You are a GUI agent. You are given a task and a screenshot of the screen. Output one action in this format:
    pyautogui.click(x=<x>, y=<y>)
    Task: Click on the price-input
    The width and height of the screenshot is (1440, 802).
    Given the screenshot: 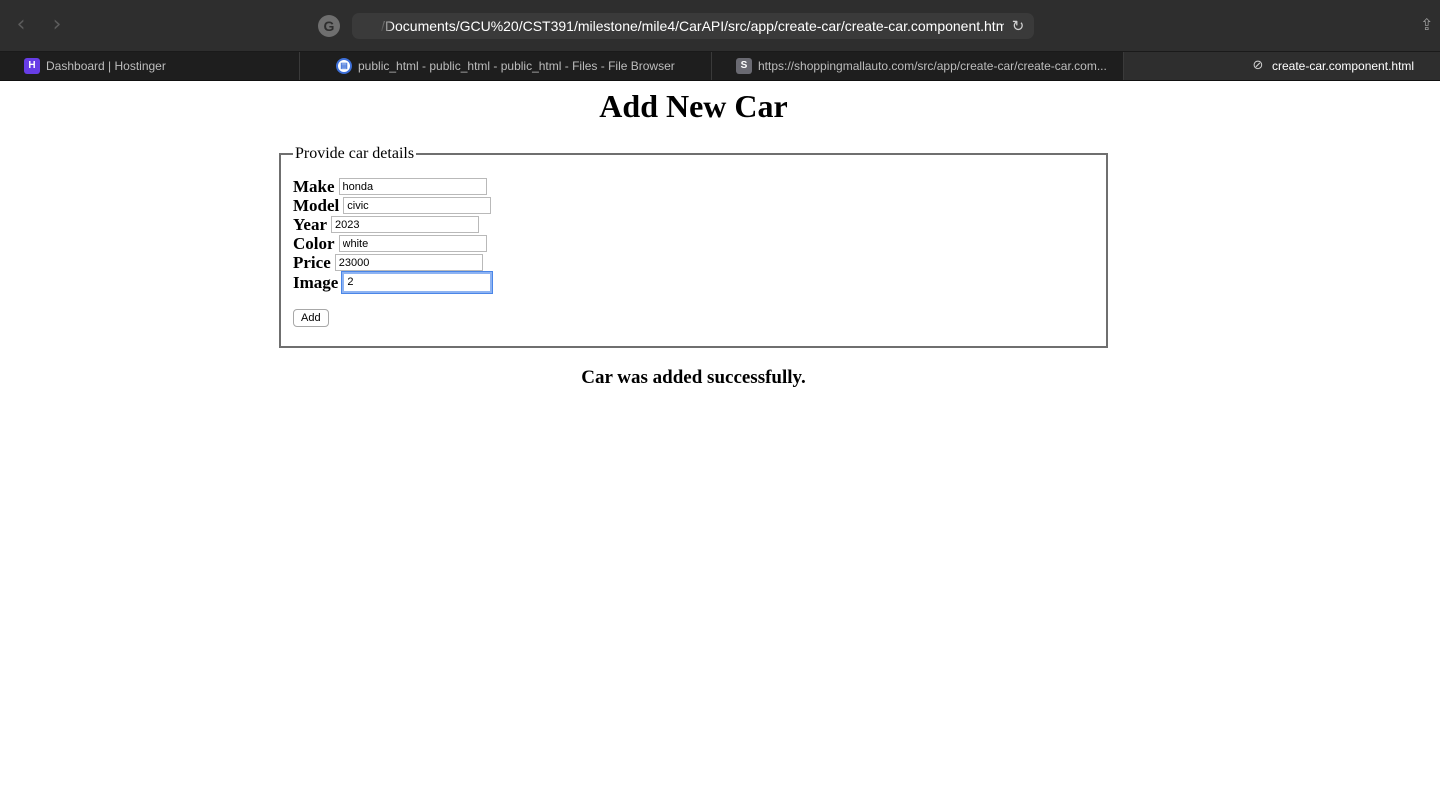 What is the action you would take?
    pyautogui.click(x=408, y=262)
    